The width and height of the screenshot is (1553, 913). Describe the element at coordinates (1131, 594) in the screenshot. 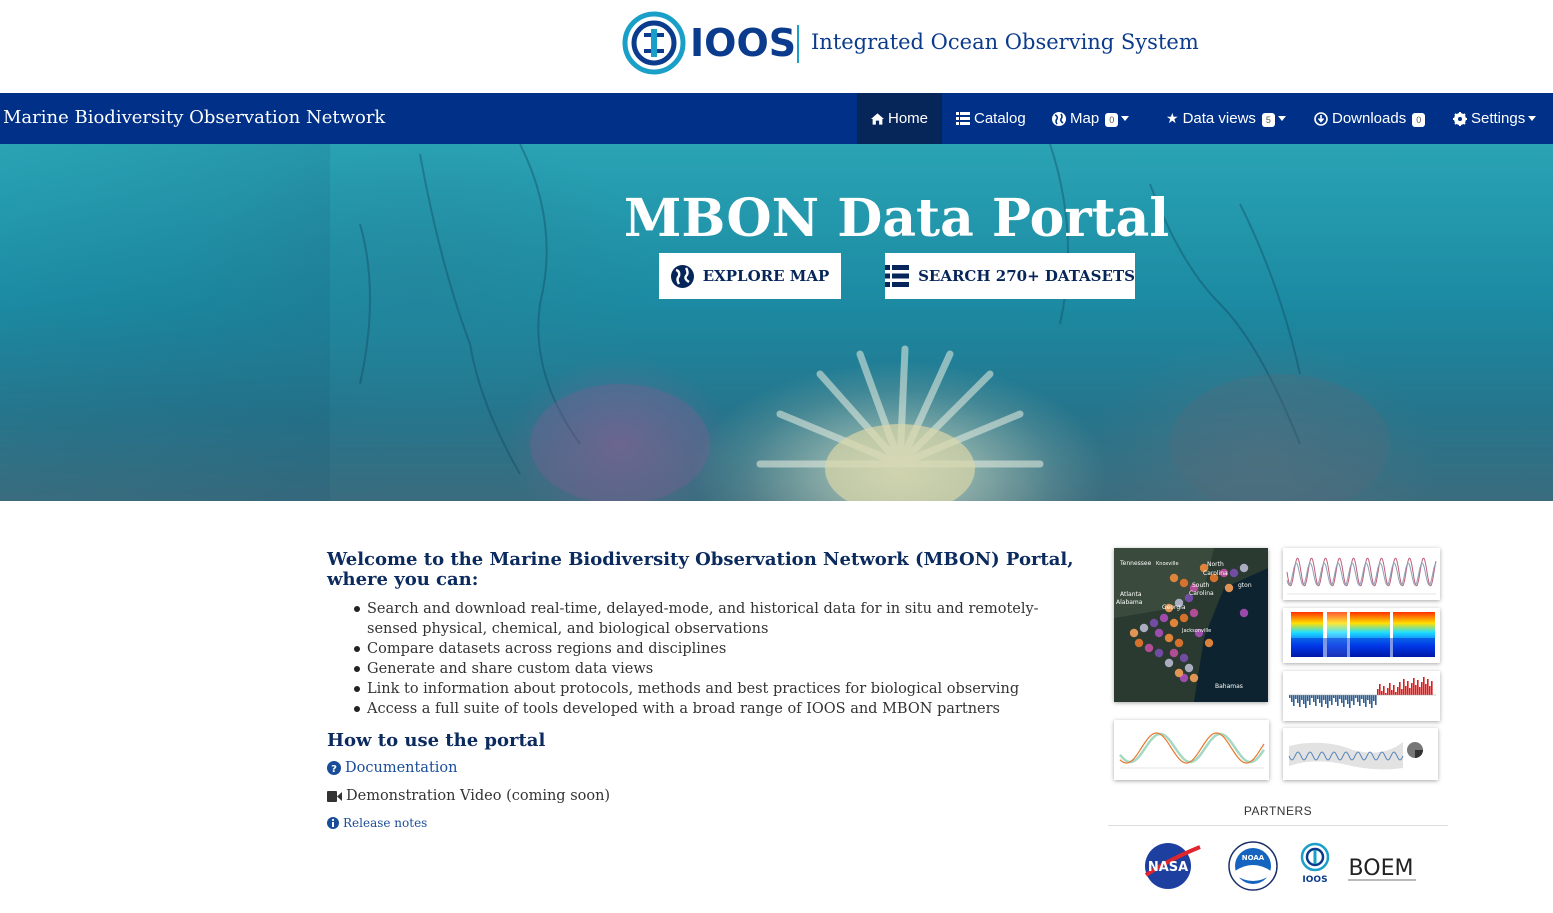

I see `map-label: Atlanta` at that location.